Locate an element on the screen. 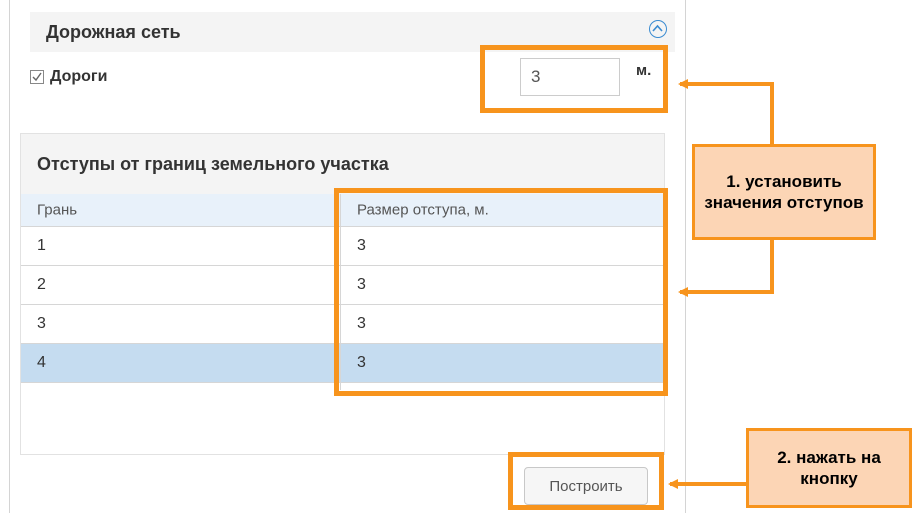 The height and width of the screenshot is (513, 915). arrow-to-roads-input is located at coordinates (726, 111).